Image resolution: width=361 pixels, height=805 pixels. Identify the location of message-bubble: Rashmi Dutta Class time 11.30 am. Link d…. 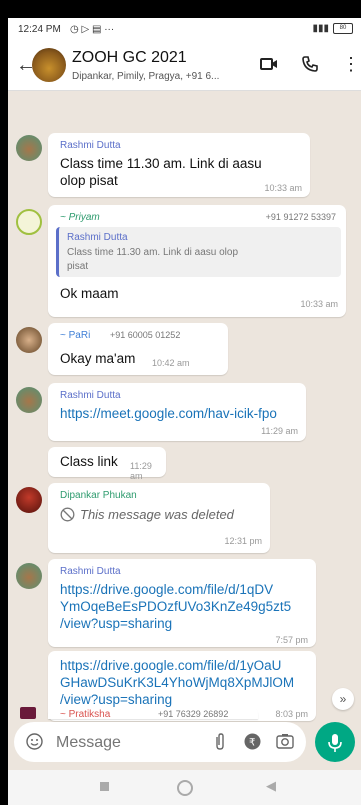
(179, 165).